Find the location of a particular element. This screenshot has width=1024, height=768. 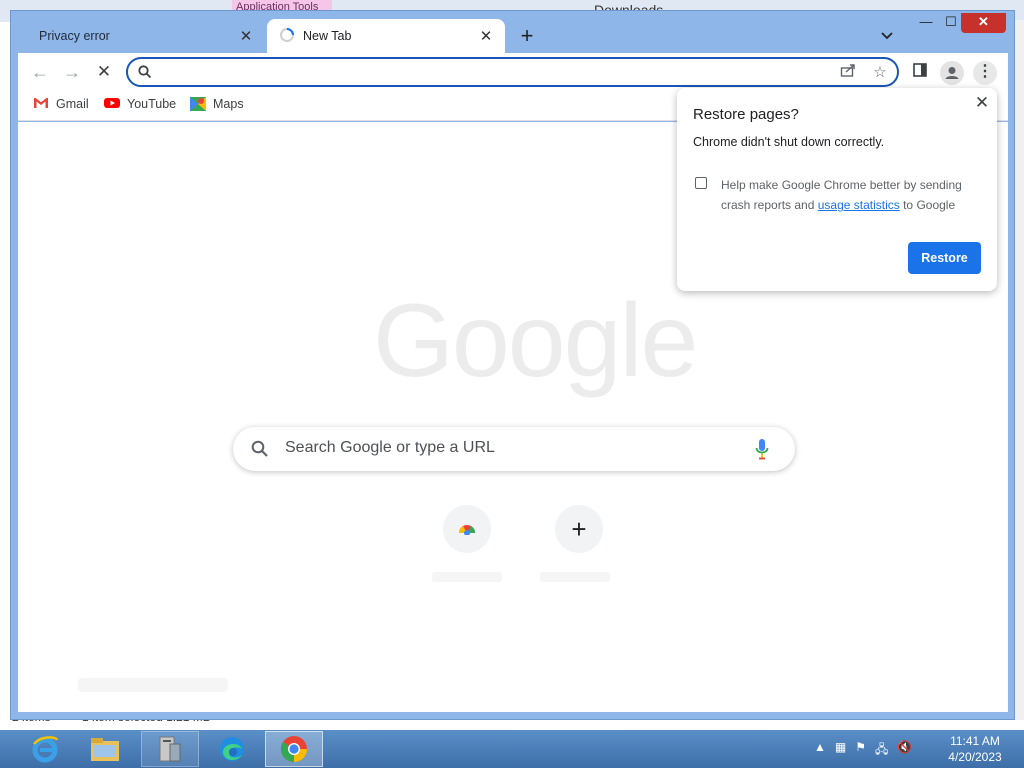

loading-spinner-icon is located at coordinates (287, 36).